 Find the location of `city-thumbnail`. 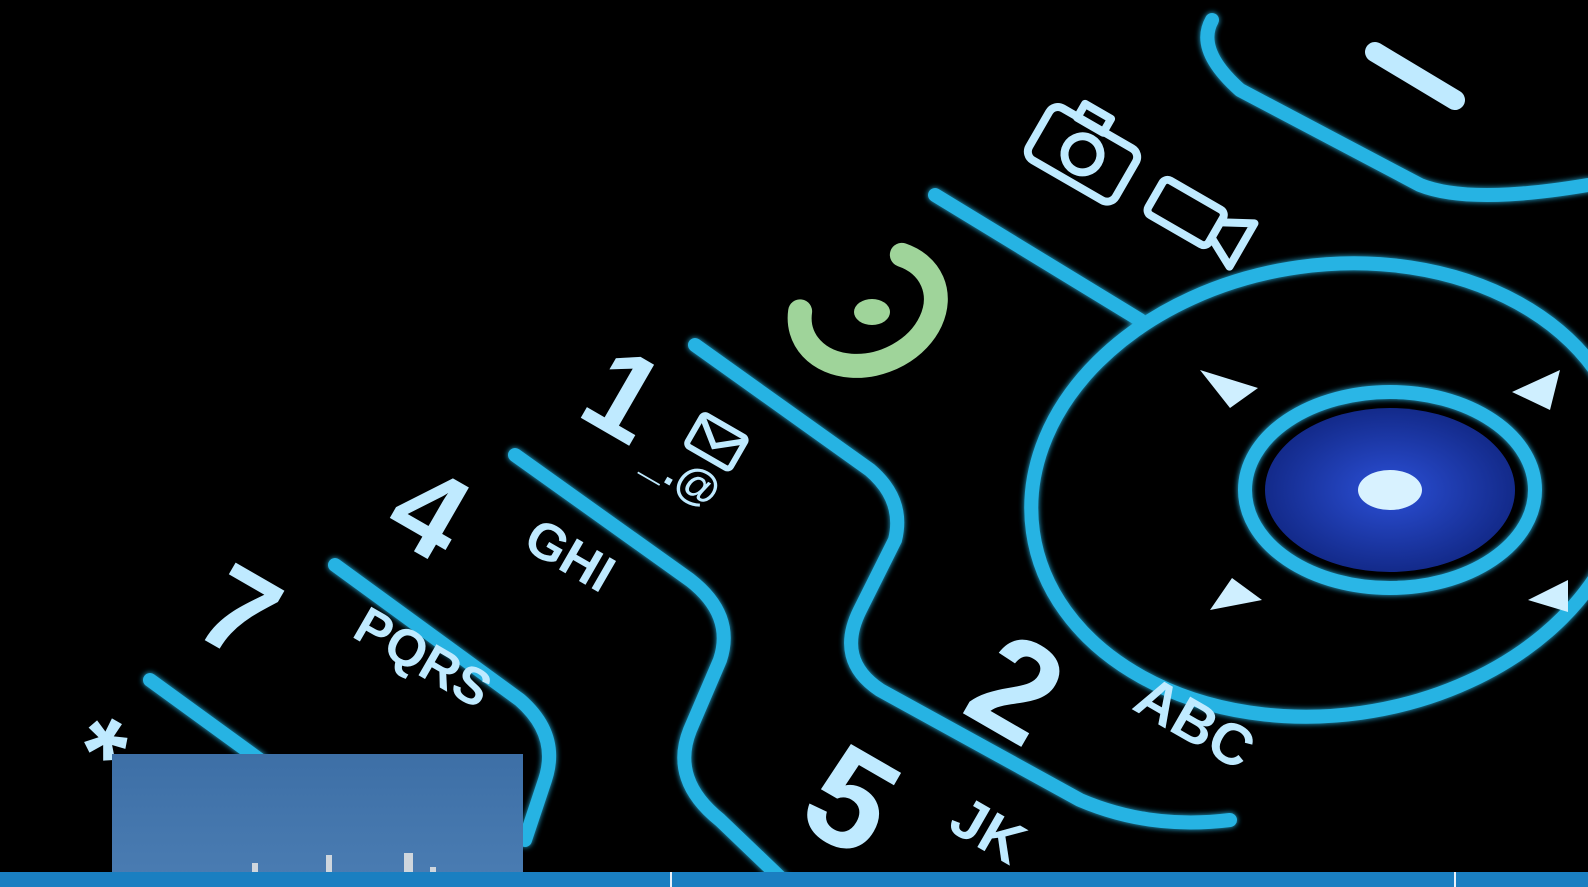

city-thumbnail is located at coordinates (317, 820).